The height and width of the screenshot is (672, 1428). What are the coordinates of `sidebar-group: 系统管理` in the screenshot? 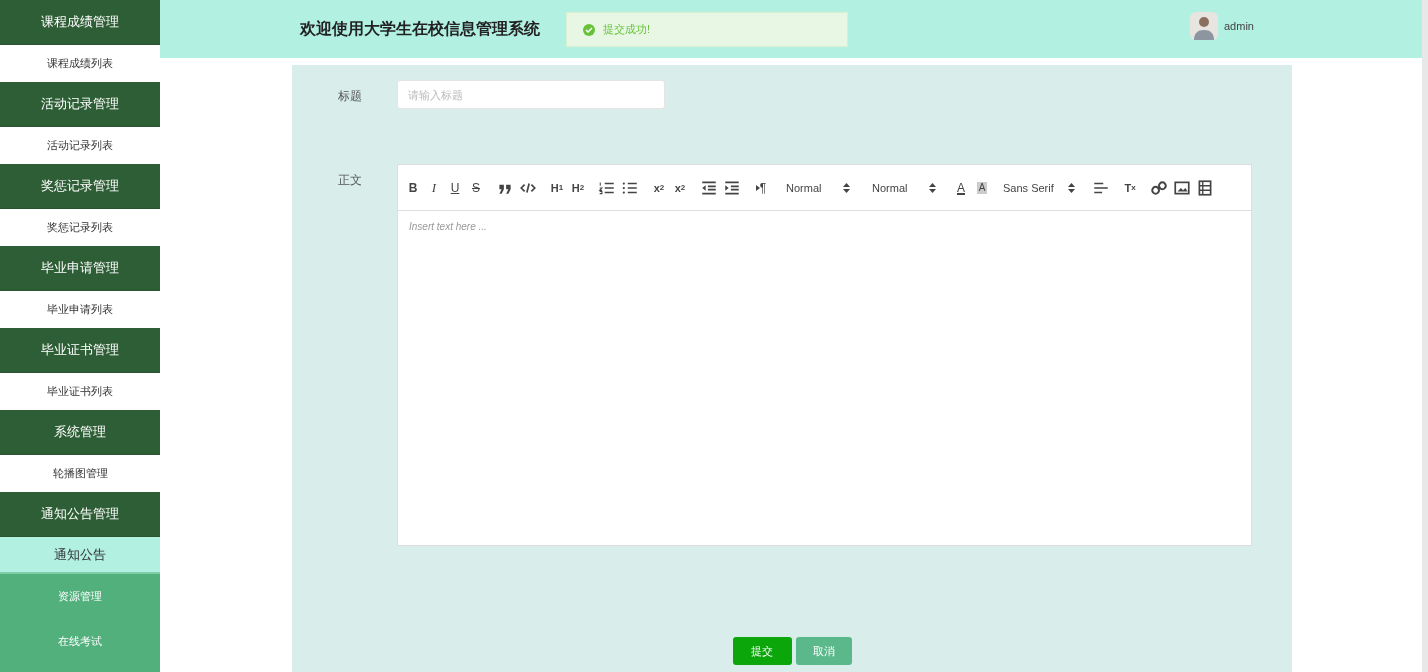 It's located at (80, 432).